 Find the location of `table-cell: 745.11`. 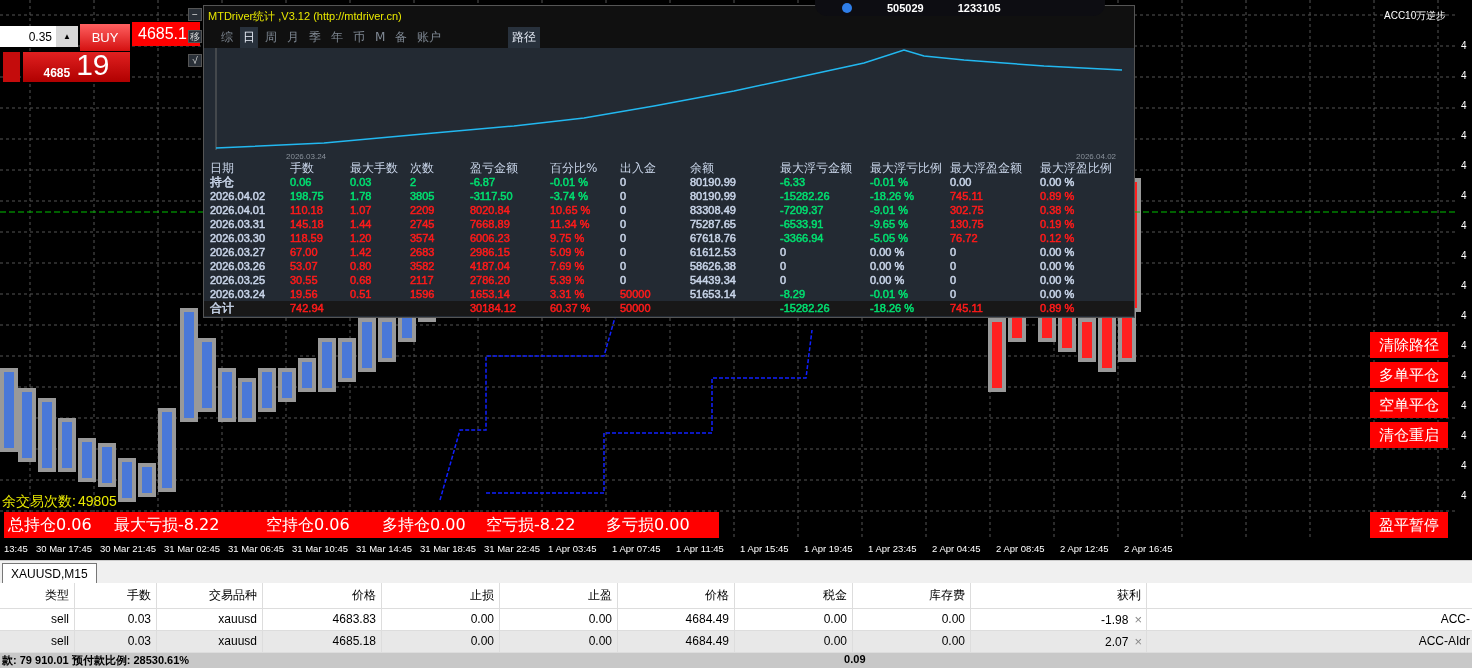

table-cell: 745.11 is located at coordinates (966, 308).